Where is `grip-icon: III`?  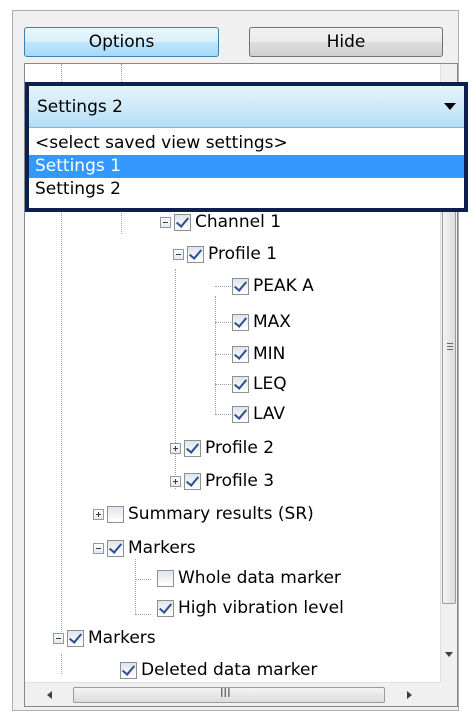 grip-icon: III is located at coordinates (225, 693).